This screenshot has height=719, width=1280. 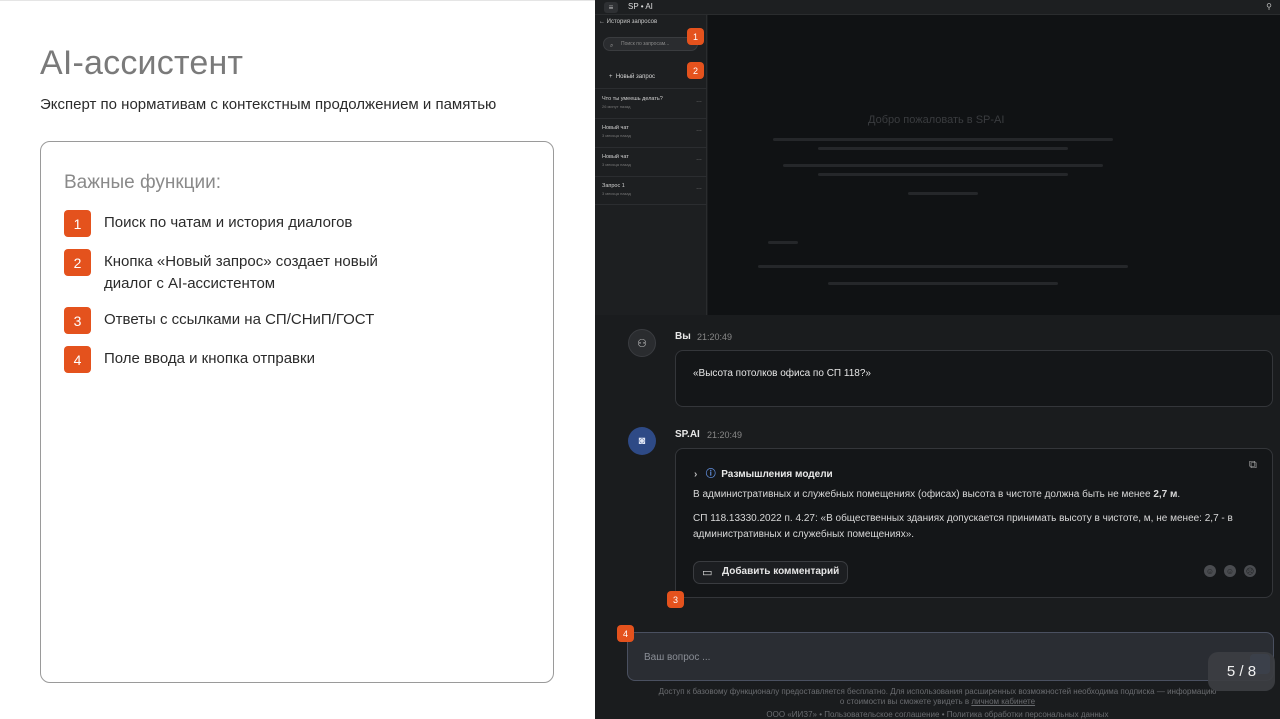 I want to click on history-item-time: 26 минут назад, so click(x=616, y=106).